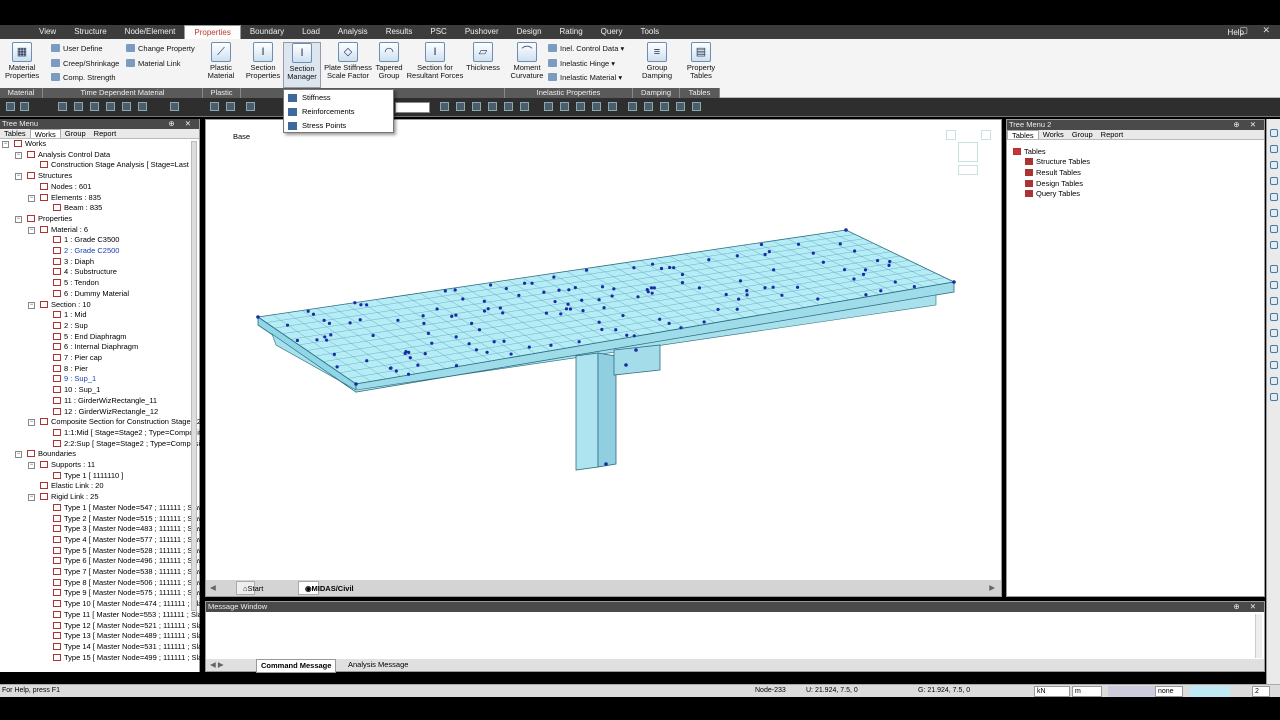 The height and width of the screenshot is (720, 1280). I want to click on tree-row: 6 : Dummy Material, so click(91, 294).